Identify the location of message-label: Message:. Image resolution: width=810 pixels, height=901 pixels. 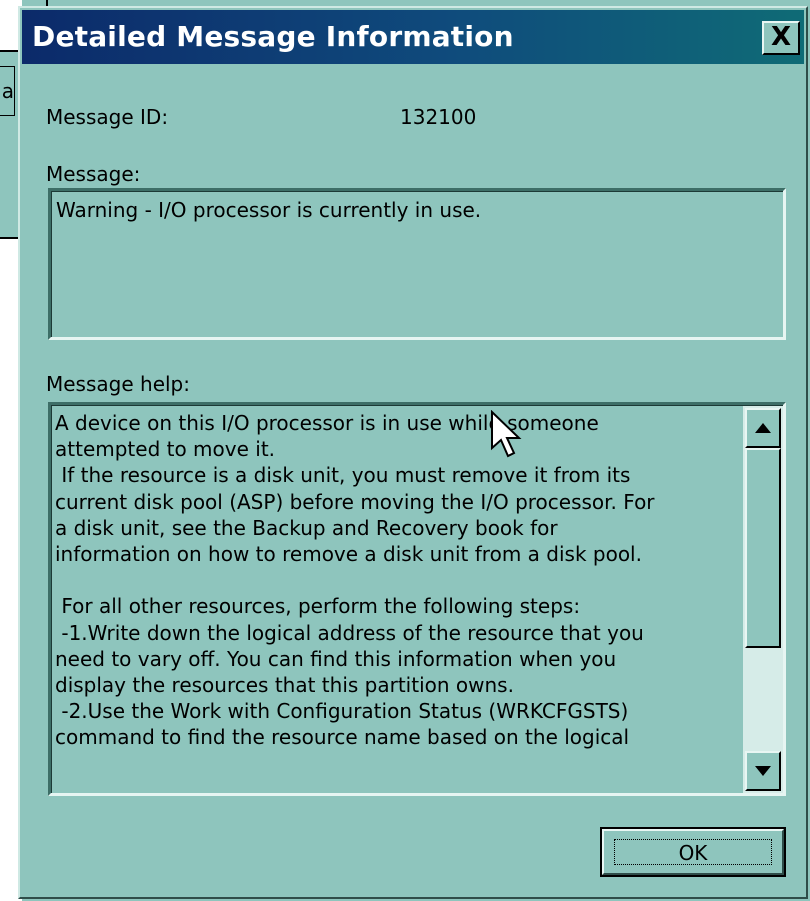
(93, 174).